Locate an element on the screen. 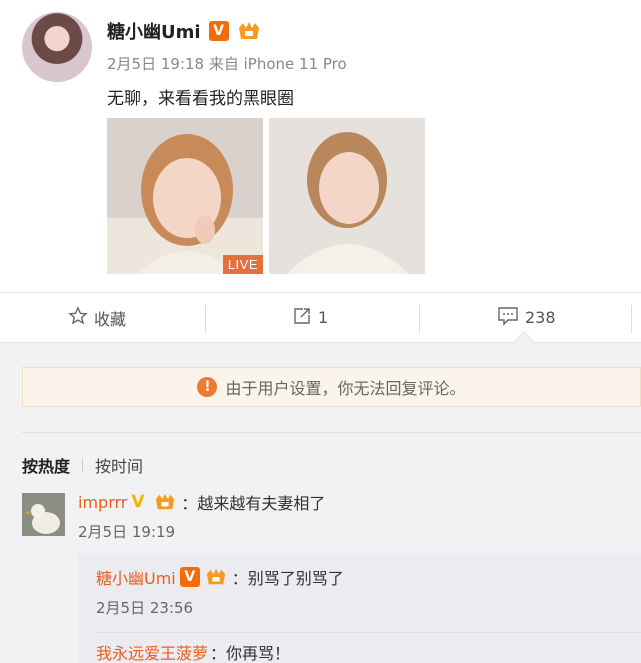 The image size is (641, 663). post-meta: 2月5日 19:18 来自 iPhone 11 Pro is located at coordinates (227, 64).